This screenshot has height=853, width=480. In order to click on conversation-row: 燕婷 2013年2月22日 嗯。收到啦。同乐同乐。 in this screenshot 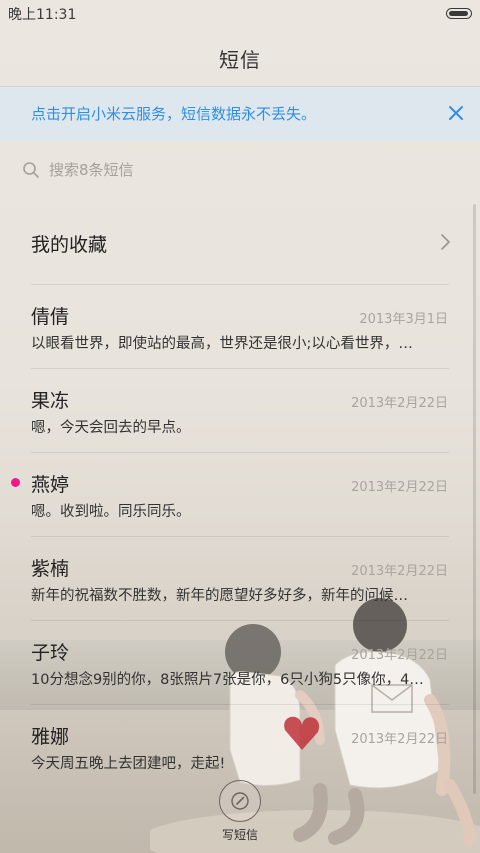, I will do `click(240, 494)`.